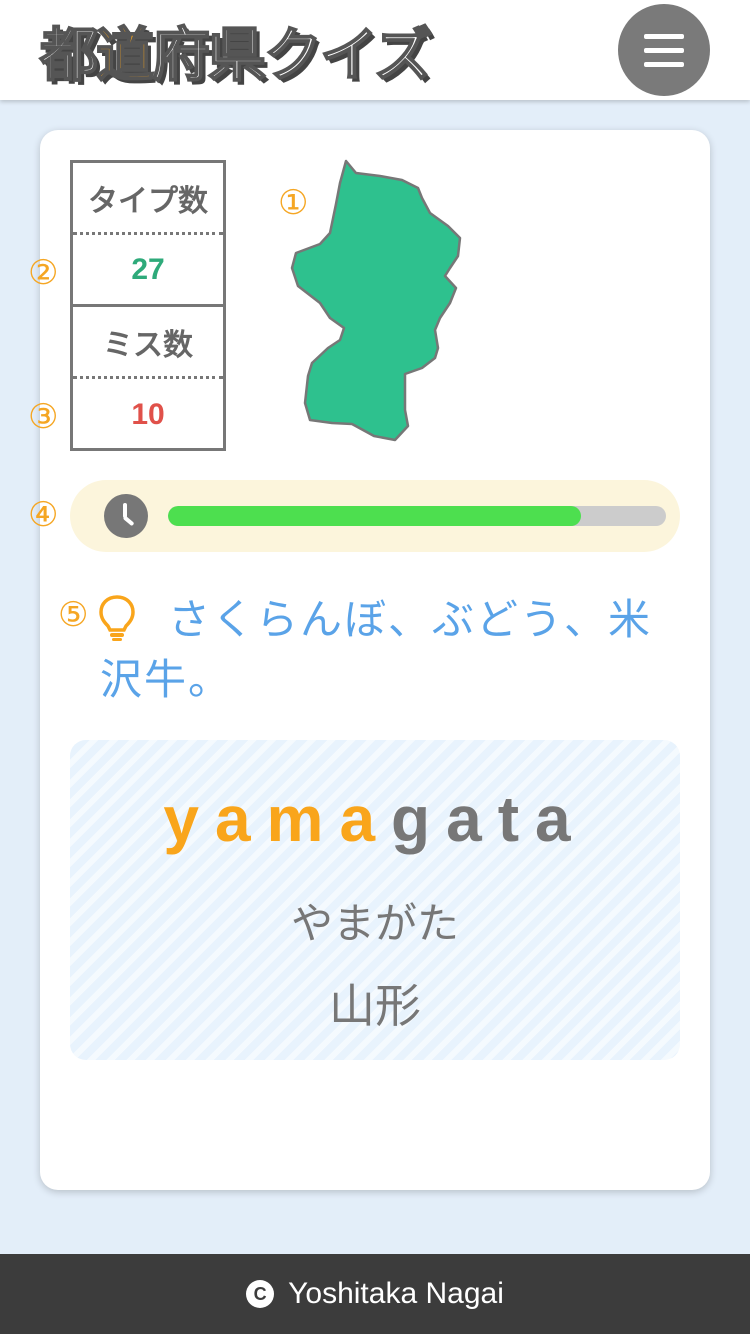 This screenshot has width=750, height=1334. Describe the element at coordinates (43, 515) in the screenshot. I see `marker-4: ④` at that location.